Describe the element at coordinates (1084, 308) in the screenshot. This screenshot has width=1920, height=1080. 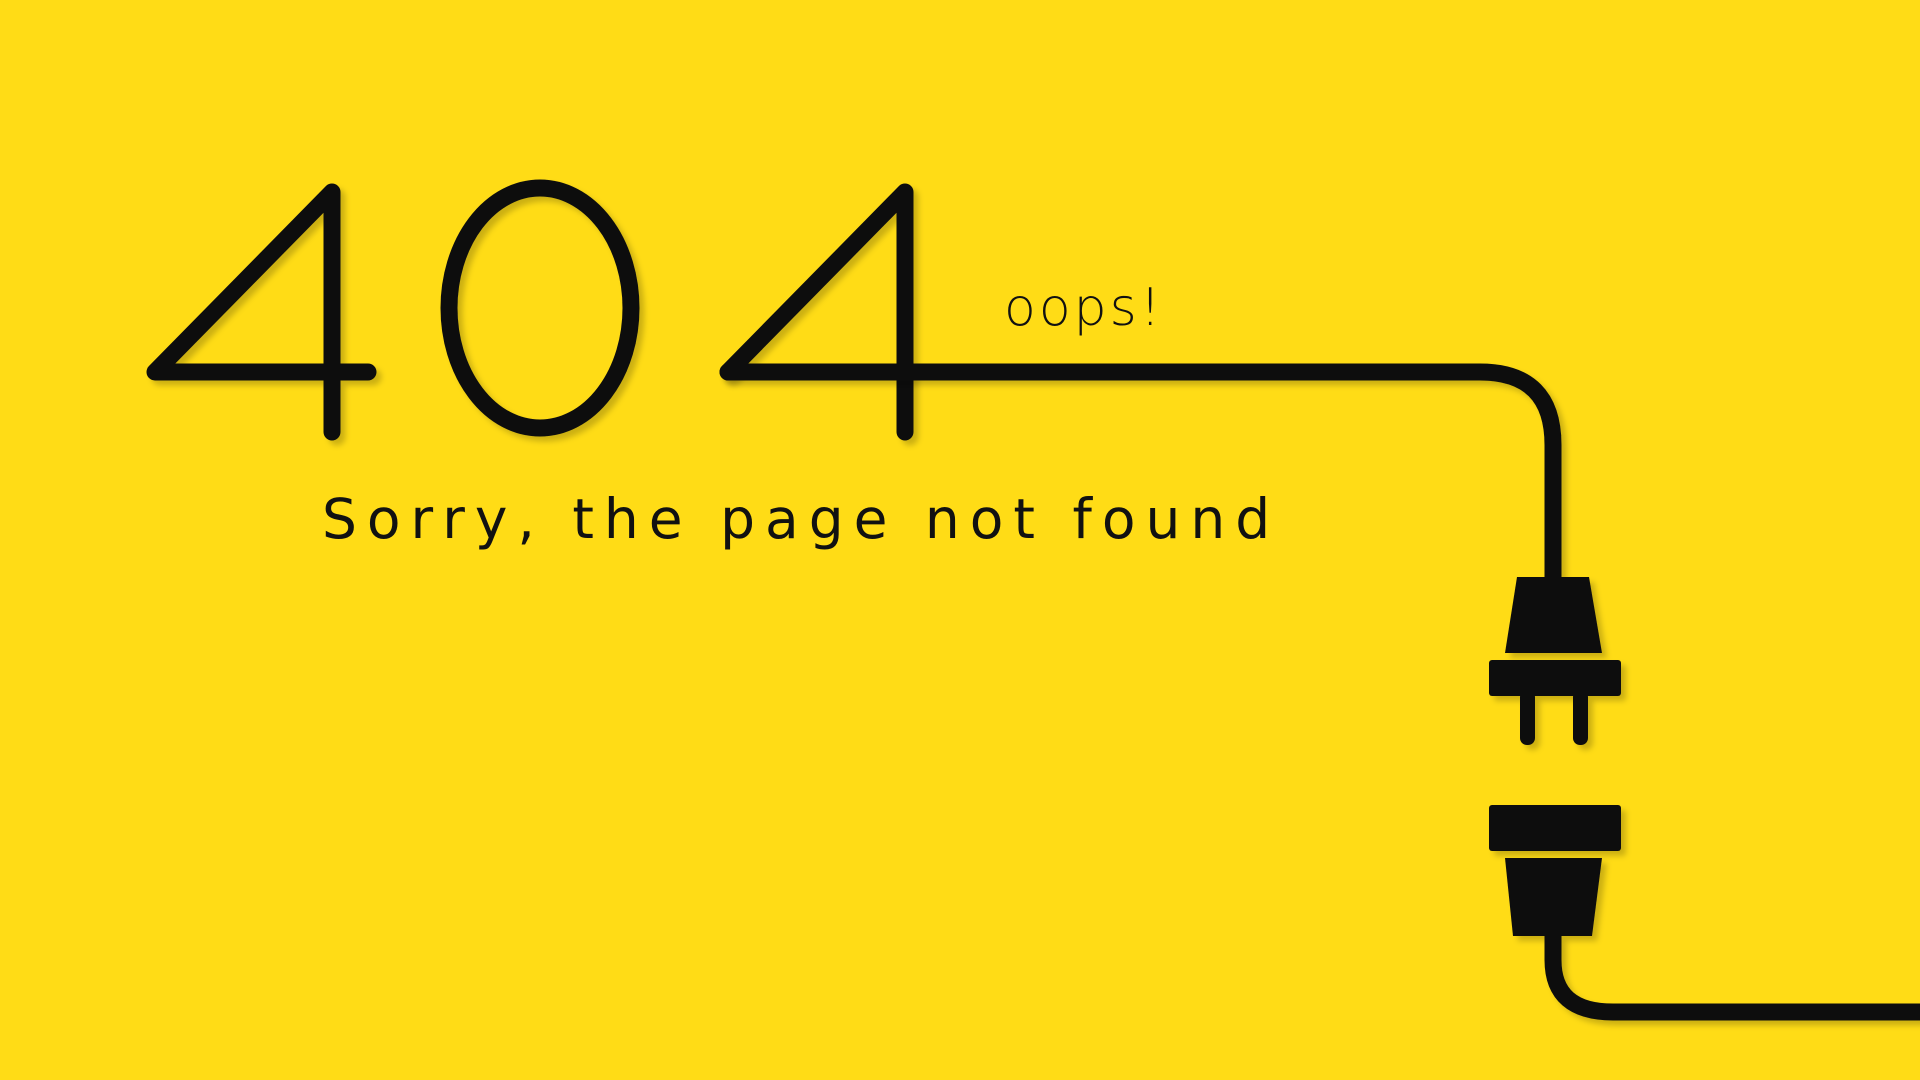
I see `oops-label: oops!` at that location.